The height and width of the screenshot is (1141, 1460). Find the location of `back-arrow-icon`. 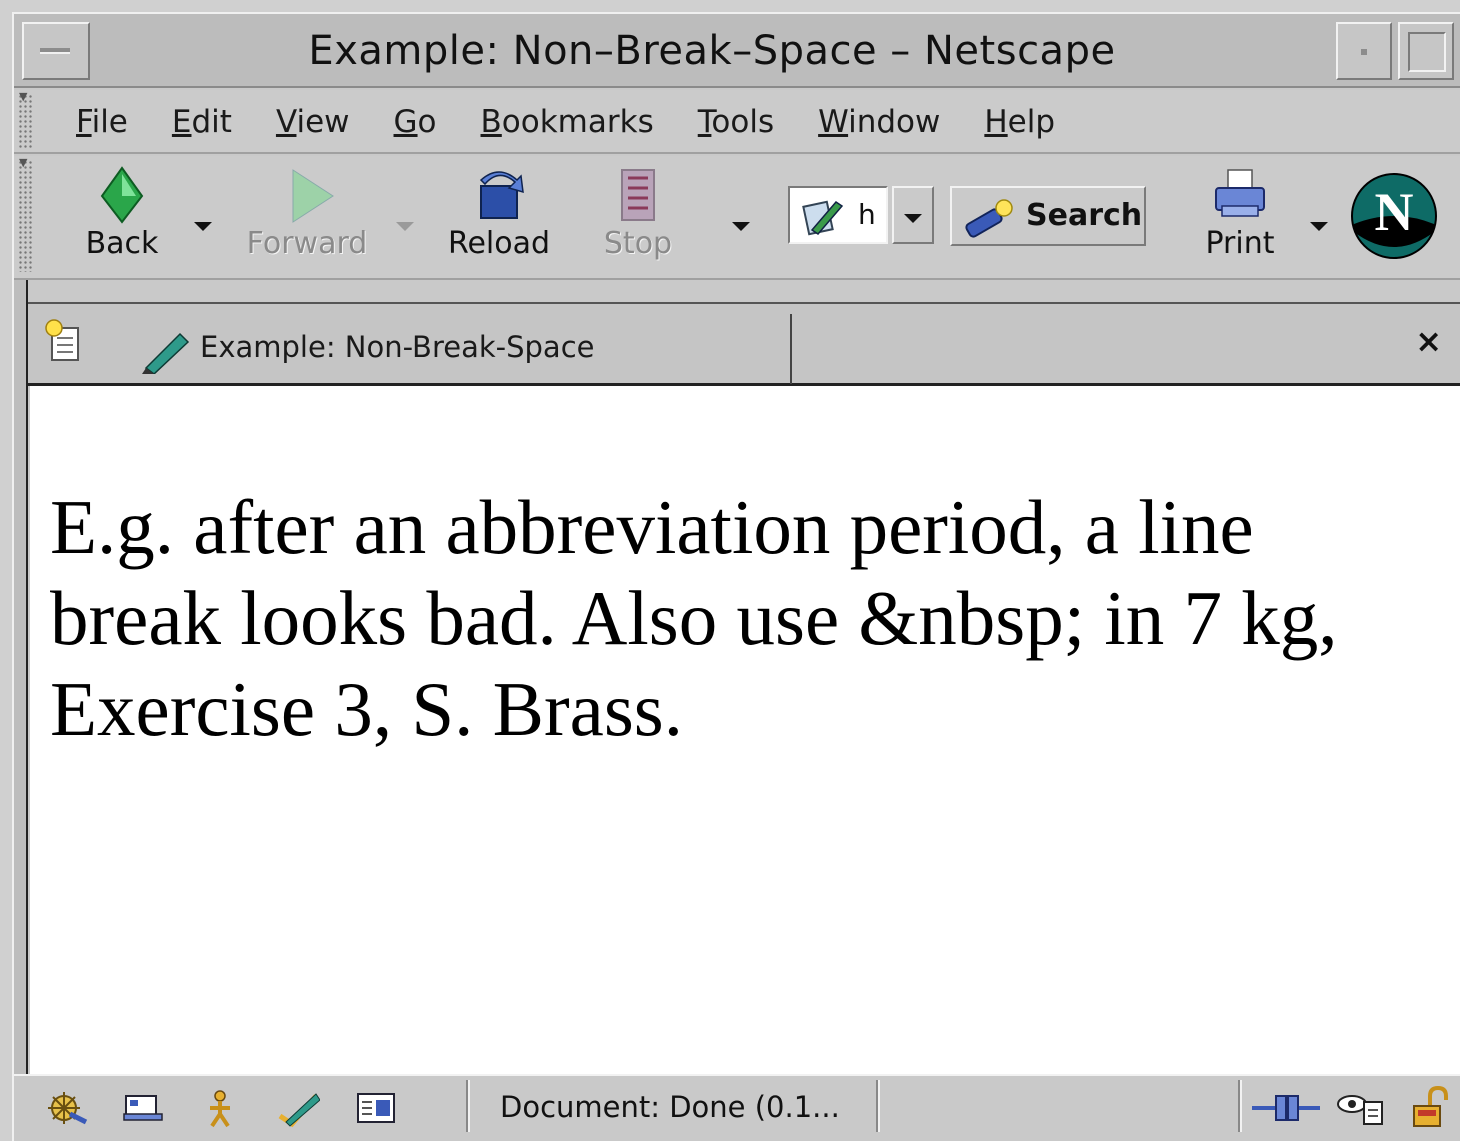

back-arrow-icon is located at coordinates (122, 195).